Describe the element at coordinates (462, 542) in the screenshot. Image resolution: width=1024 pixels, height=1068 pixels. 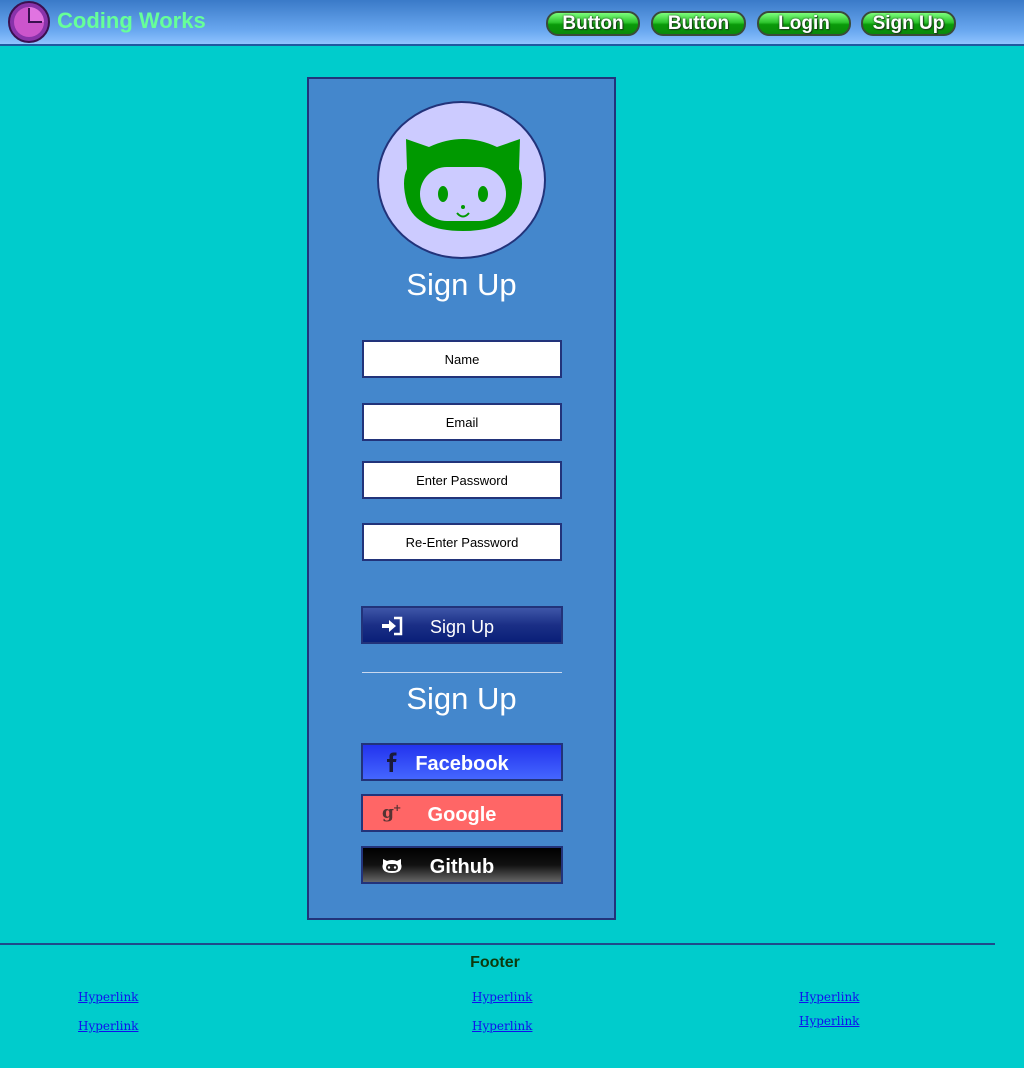
I see `repassword-field` at that location.